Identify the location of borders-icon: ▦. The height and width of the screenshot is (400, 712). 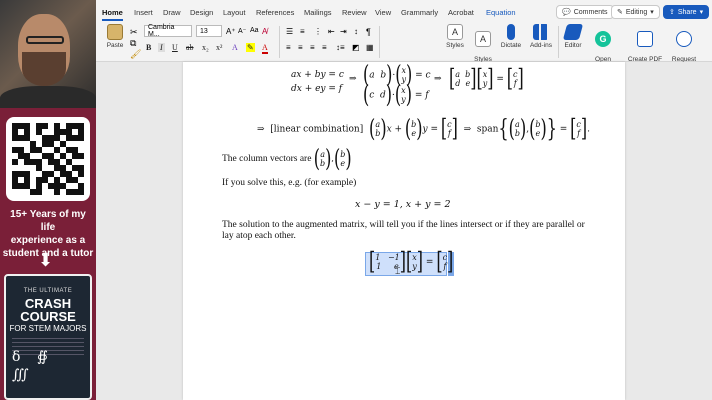
(370, 47).